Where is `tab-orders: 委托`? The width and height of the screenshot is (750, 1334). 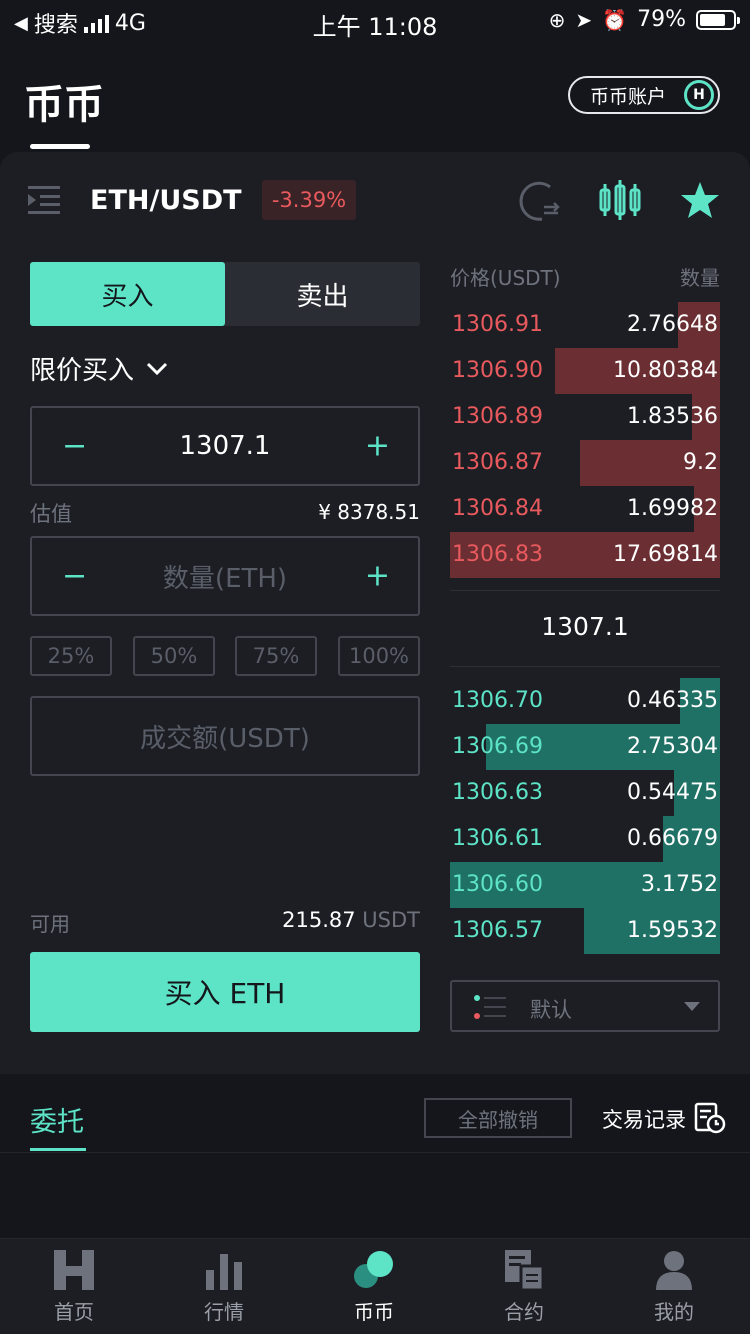 tab-orders: 委托 is located at coordinates (57, 1119).